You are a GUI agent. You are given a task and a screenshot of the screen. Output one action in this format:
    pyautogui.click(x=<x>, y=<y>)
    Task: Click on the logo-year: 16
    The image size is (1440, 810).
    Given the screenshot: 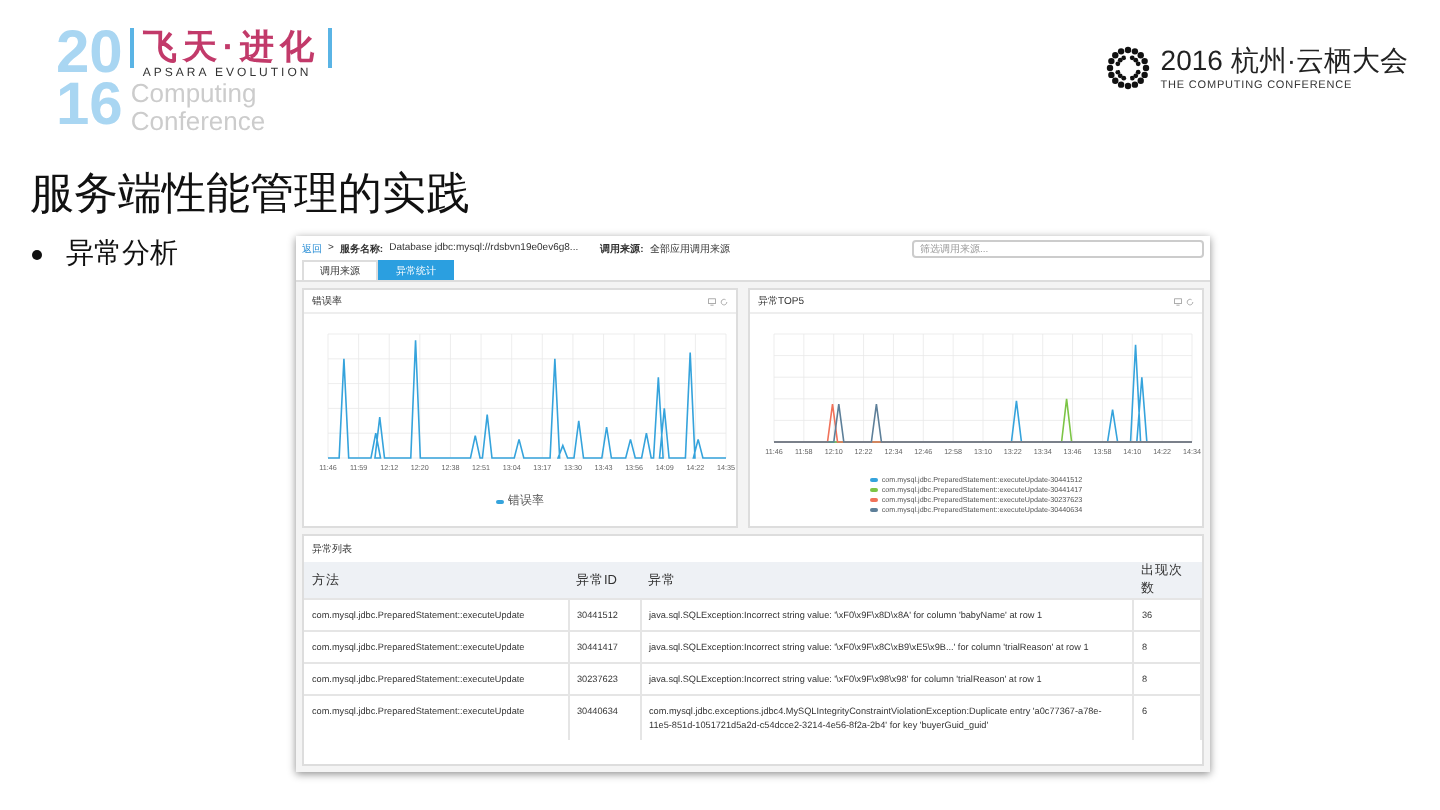 What is the action you would take?
    pyautogui.click(x=89, y=106)
    